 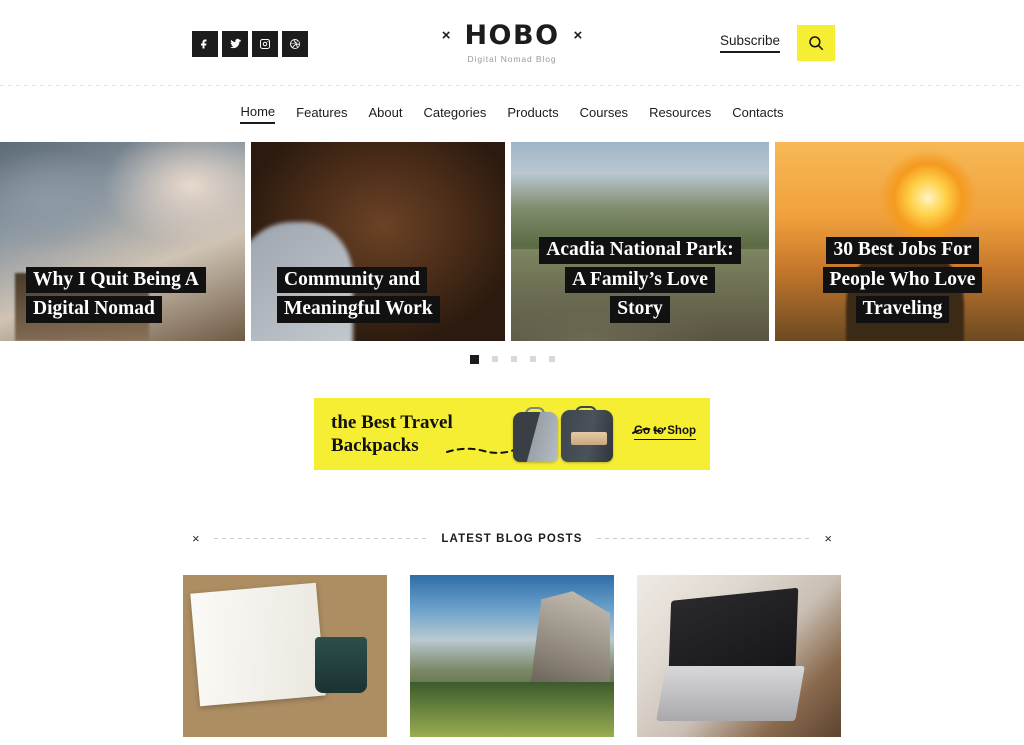 I want to click on promo-title-line2: Backpacks, so click(x=375, y=445).